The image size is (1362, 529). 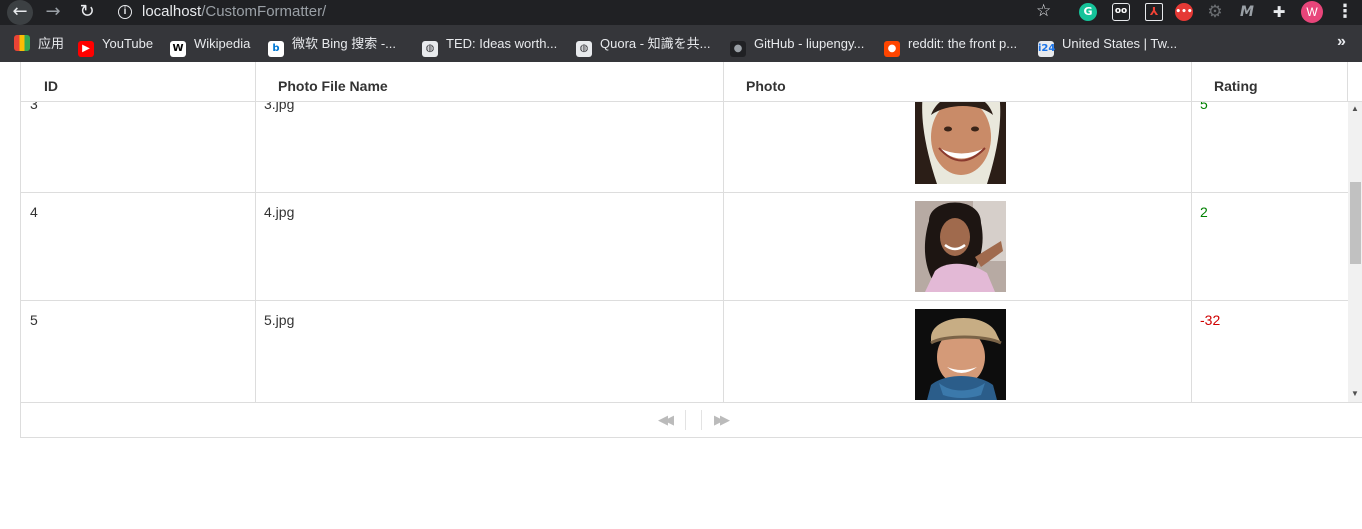 What do you see at coordinates (738, 49) in the screenshot?
I see `github-icon: ●` at bounding box center [738, 49].